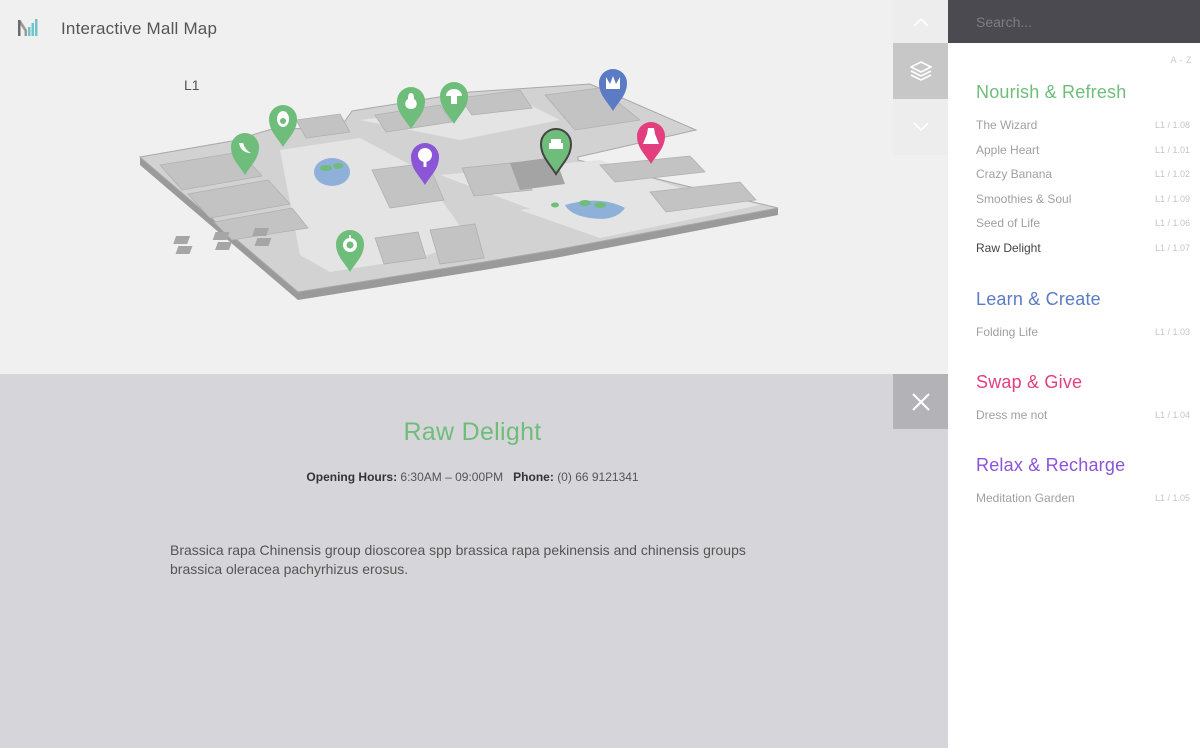 The image size is (1200, 748). Describe the element at coordinates (1008, 149) in the screenshot. I see `store-name: Apple Heart` at that location.